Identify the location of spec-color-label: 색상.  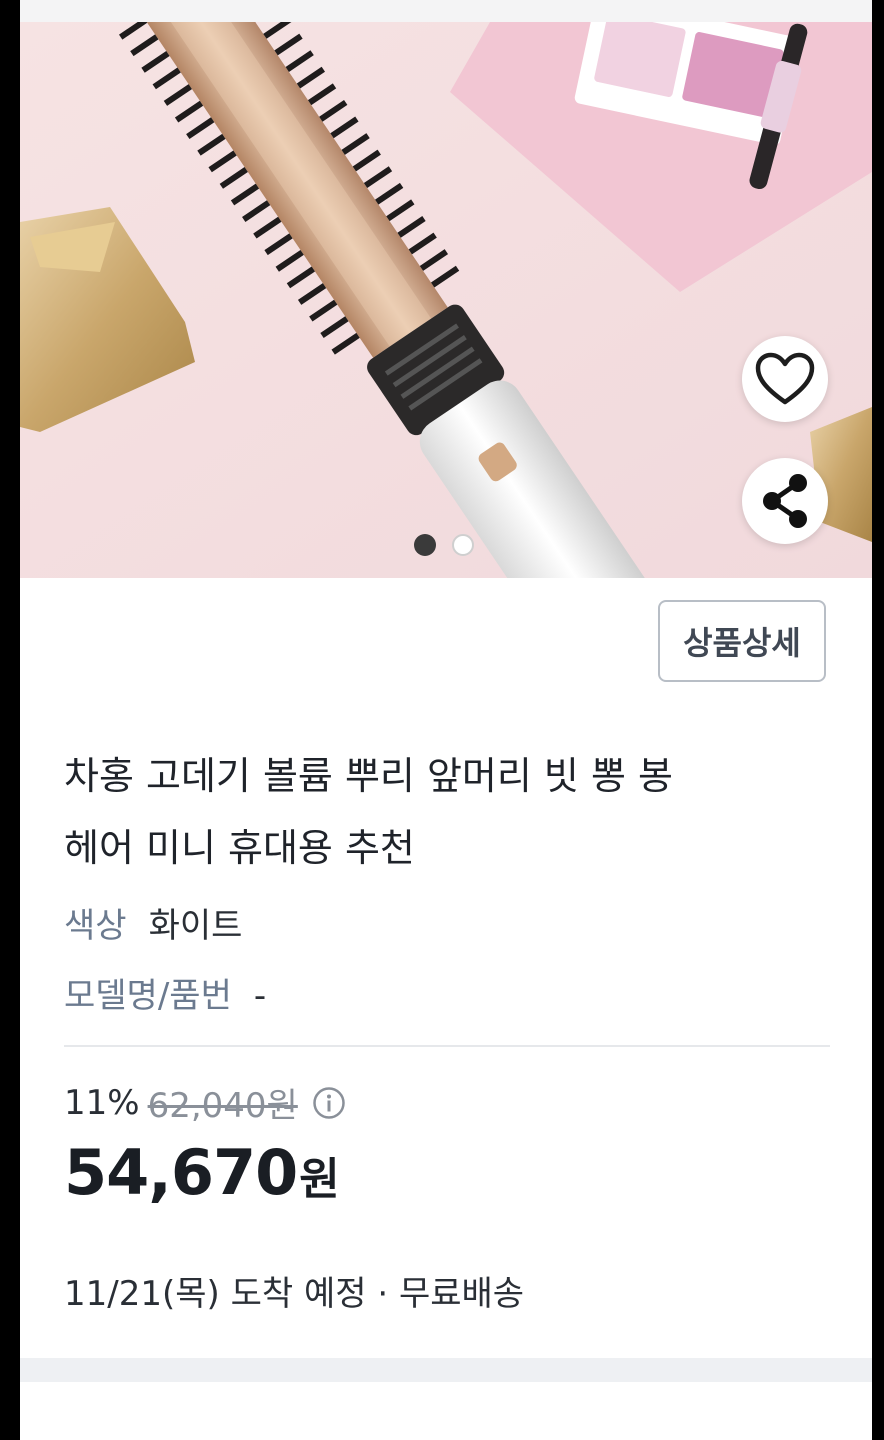
(95, 926).